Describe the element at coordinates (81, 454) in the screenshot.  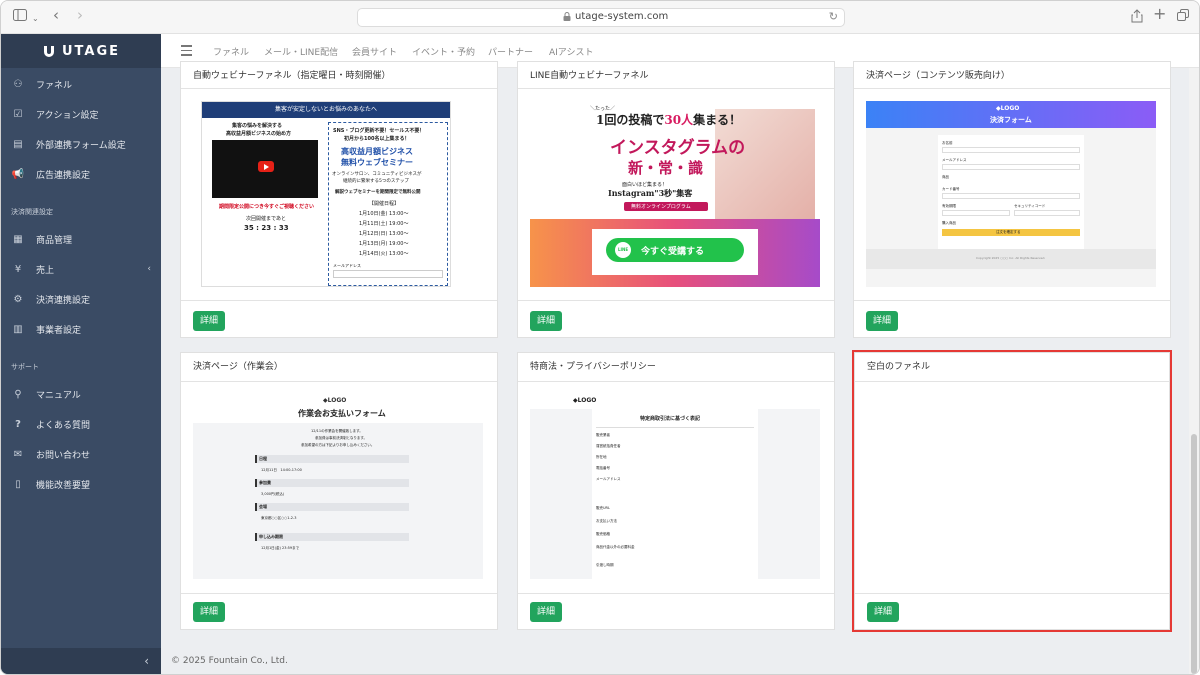
I see `sidebar-item-contact: ✉ お問い合わせ` at that location.